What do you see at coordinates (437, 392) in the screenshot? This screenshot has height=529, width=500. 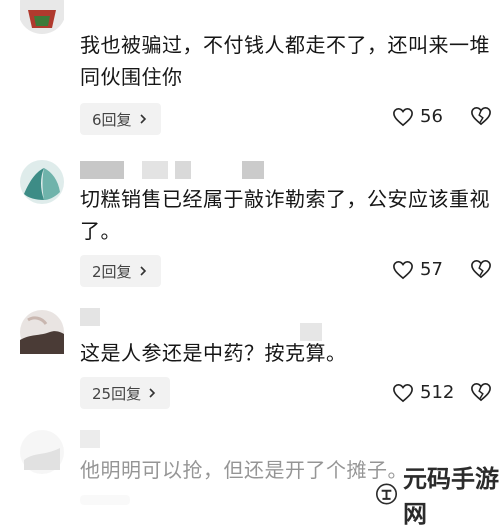 I see `like-count: 512` at bounding box center [437, 392].